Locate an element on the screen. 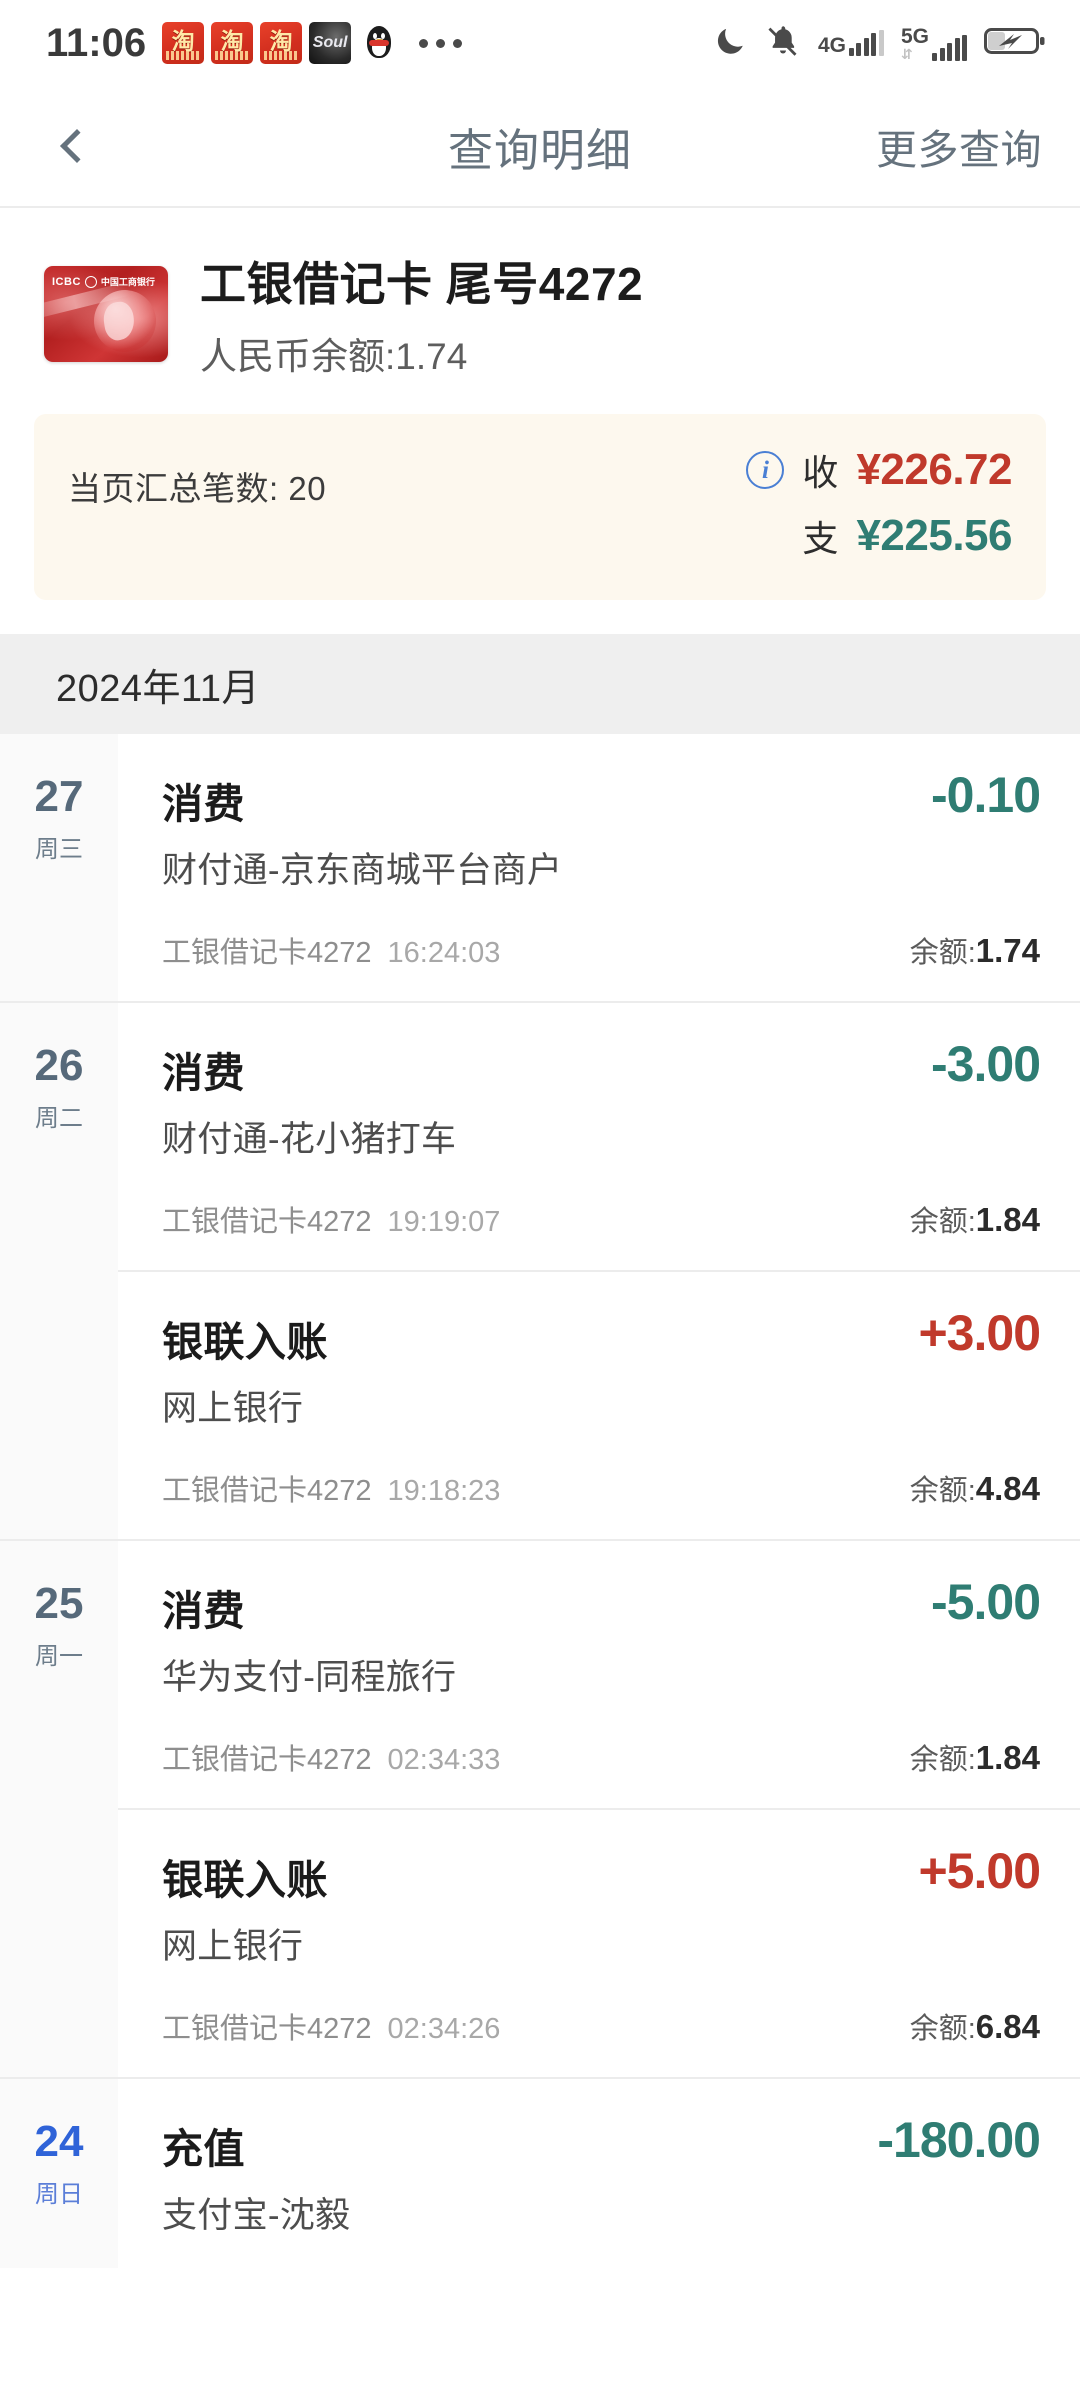 This screenshot has width=1080, height=2400. transaction-time: 02:34:33 is located at coordinates (444, 1760).